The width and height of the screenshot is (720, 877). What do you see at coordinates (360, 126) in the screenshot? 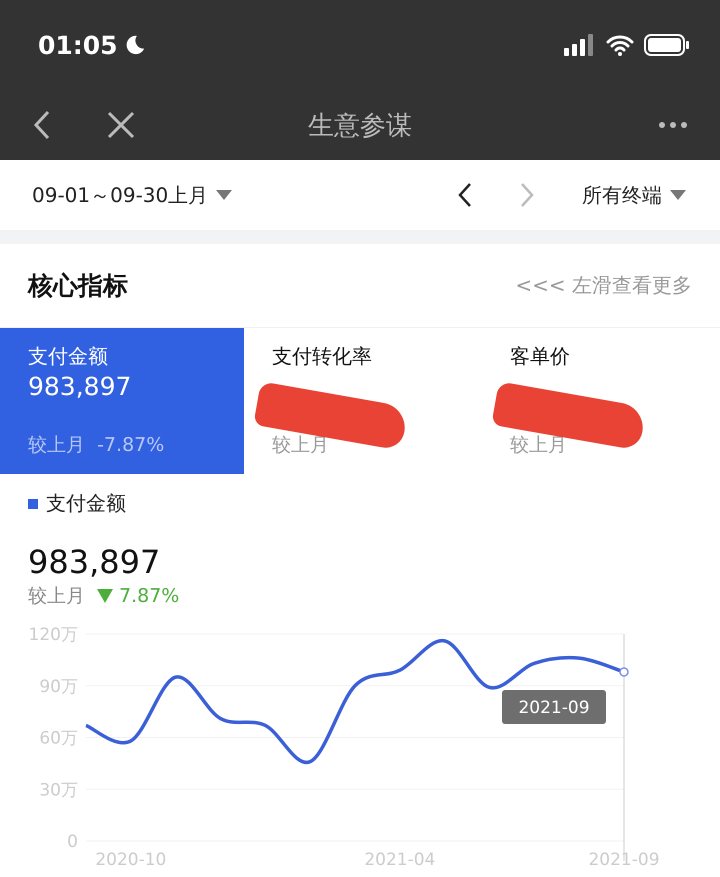
I see `page-title: 生意参谋` at bounding box center [360, 126].